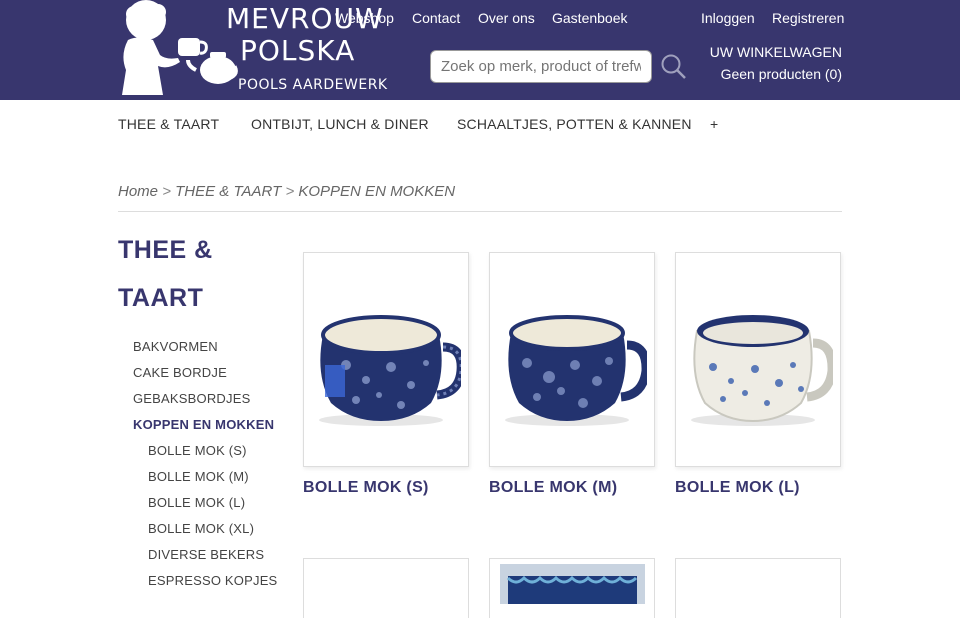 The width and height of the screenshot is (960, 618). Describe the element at coordinates (436, 18) in the screenshot. I see `toplink-contact: Contact` at that location.